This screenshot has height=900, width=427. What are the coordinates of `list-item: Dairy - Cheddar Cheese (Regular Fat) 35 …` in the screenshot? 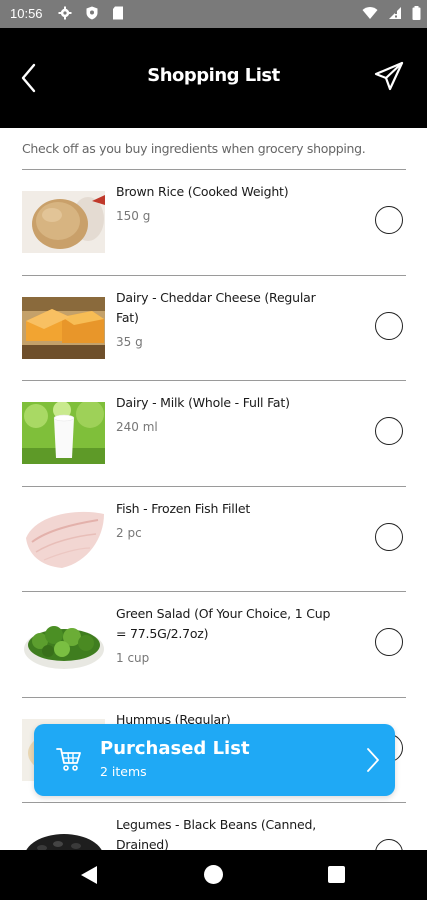 It's located at (214, 327).